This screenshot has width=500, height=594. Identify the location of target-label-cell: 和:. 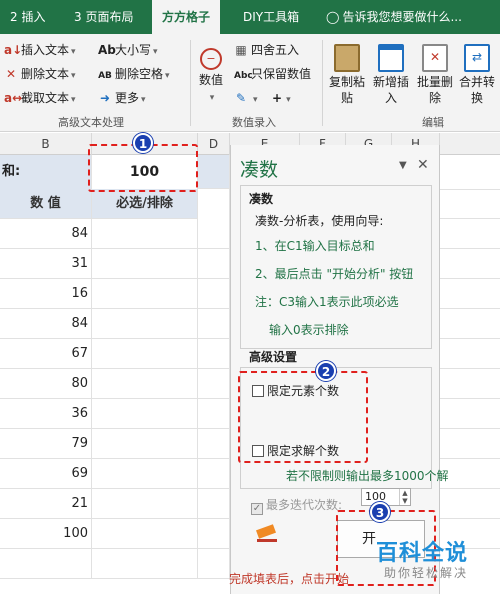
(46, 172).